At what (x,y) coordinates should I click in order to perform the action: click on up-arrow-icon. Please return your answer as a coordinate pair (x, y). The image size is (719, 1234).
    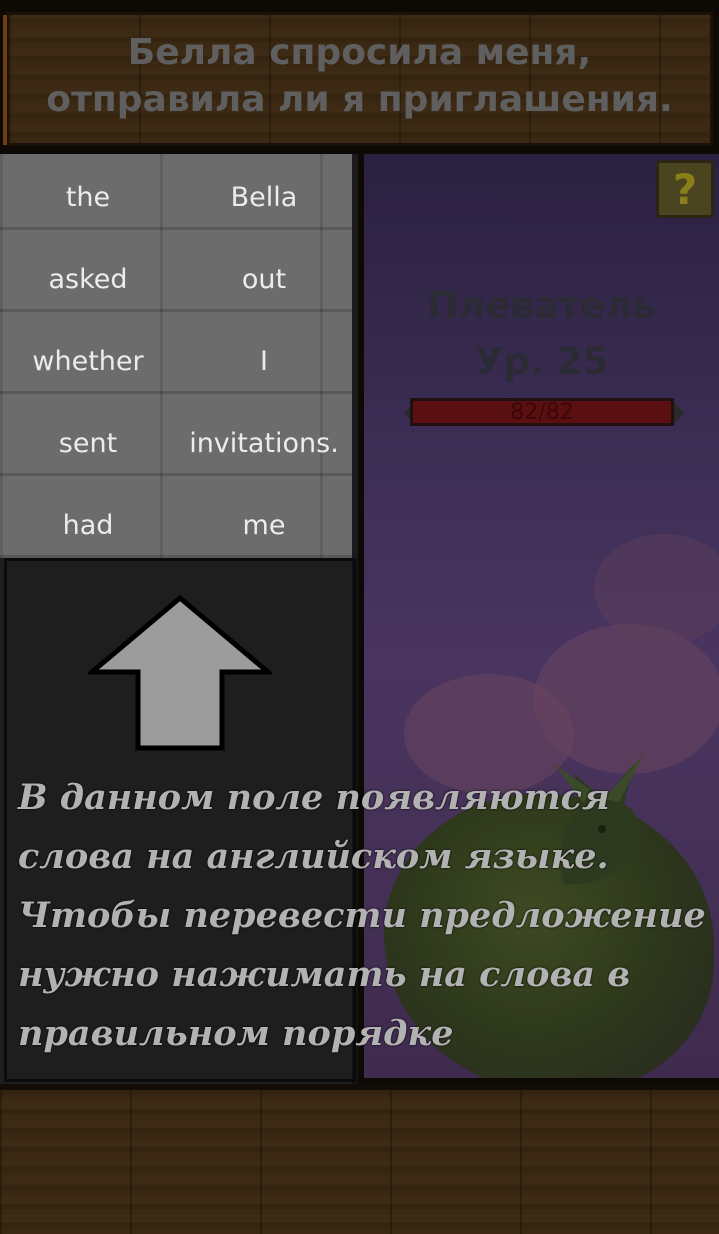
    Looking at the image, I should click on (180, 672).